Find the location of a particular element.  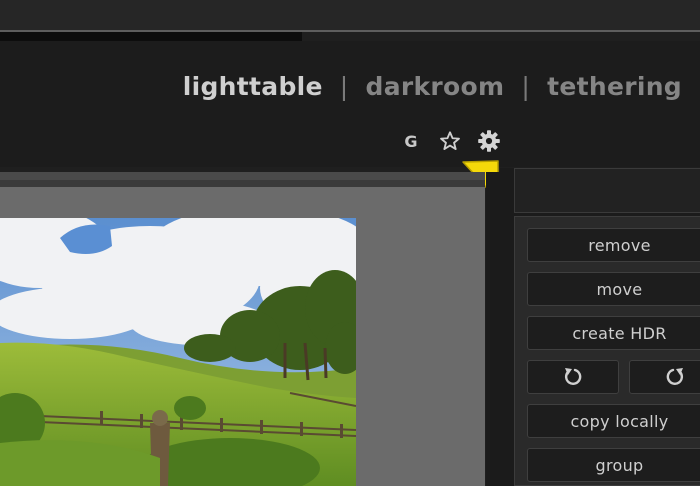

filmstrip-progress-bar is located at coordinates (151, 36).